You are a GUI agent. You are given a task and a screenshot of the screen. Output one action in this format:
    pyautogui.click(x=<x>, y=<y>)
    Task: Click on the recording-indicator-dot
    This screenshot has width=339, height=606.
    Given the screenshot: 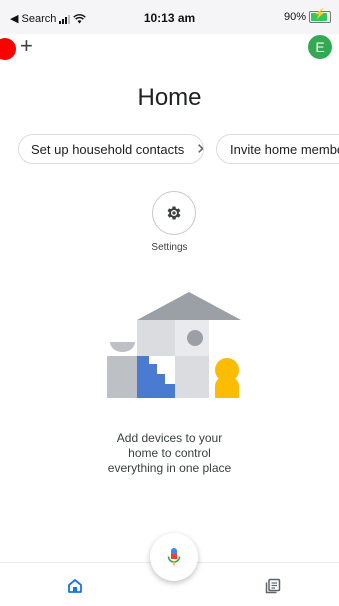 What is the action you would take?
    pyautogui.click(x=8, y=49)
    